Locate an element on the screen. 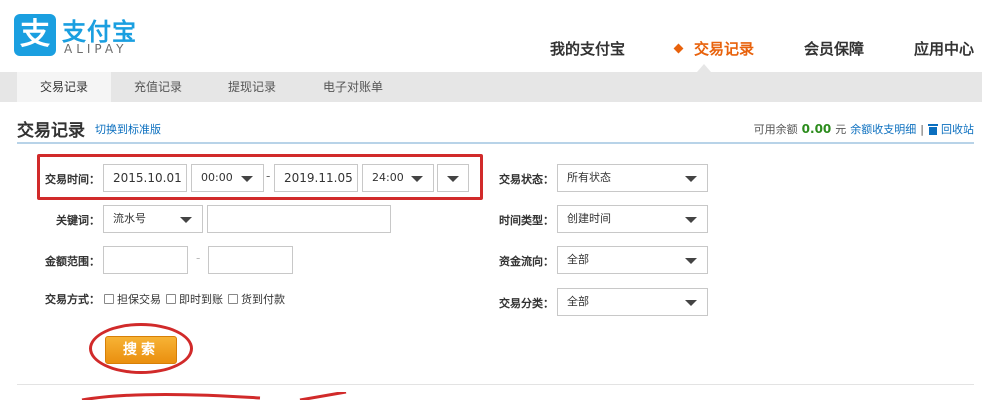  option-guarantee: 担保交易 is located at coordinates (132, 299).